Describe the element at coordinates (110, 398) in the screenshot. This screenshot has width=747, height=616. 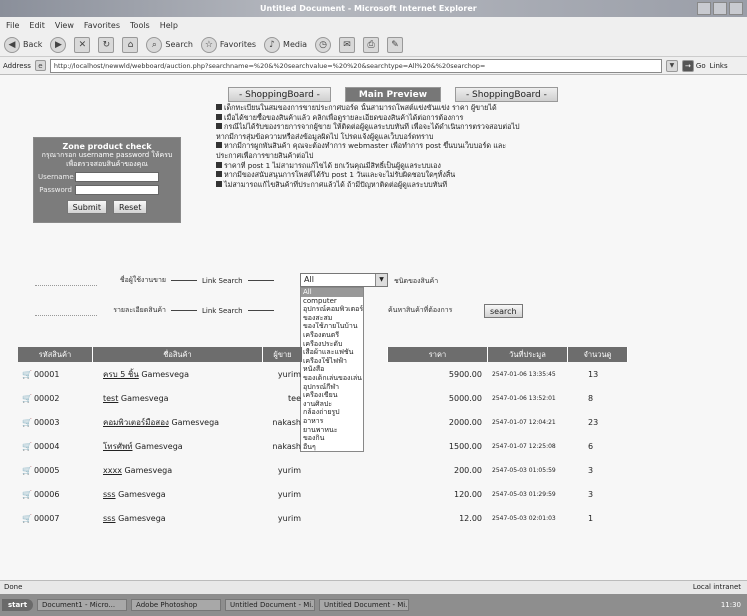
I see `product-link: test` at that location.